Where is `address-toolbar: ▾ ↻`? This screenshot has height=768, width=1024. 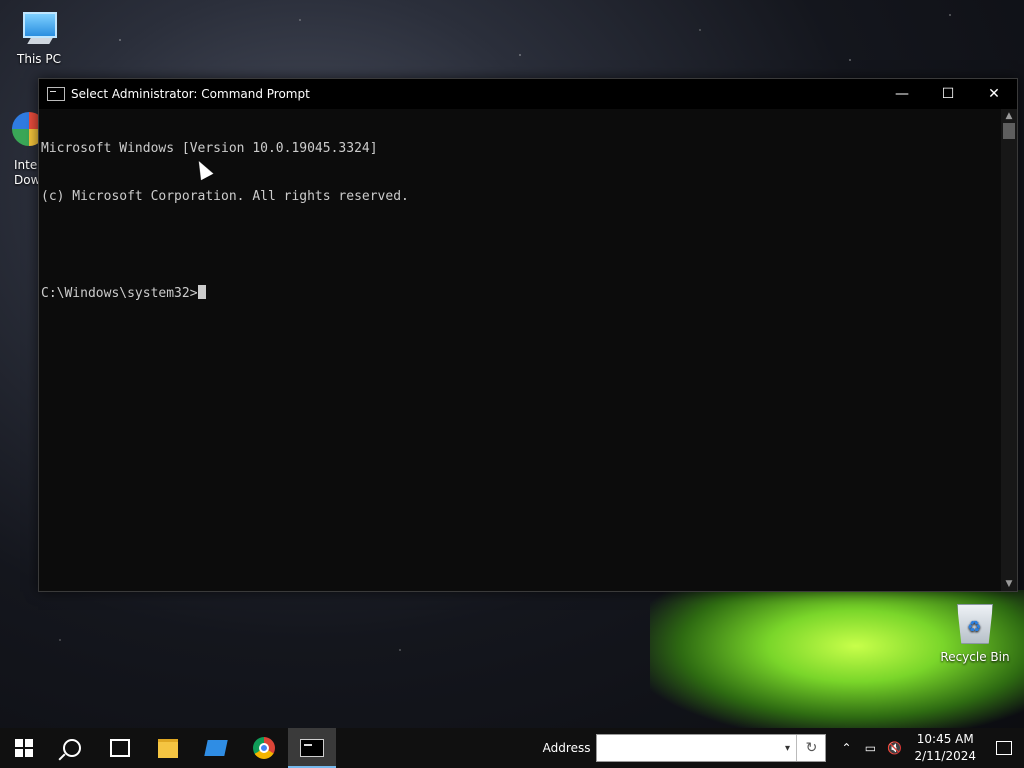 address-toolbar: ▾ ↻ is located at coordinates (711, 748).